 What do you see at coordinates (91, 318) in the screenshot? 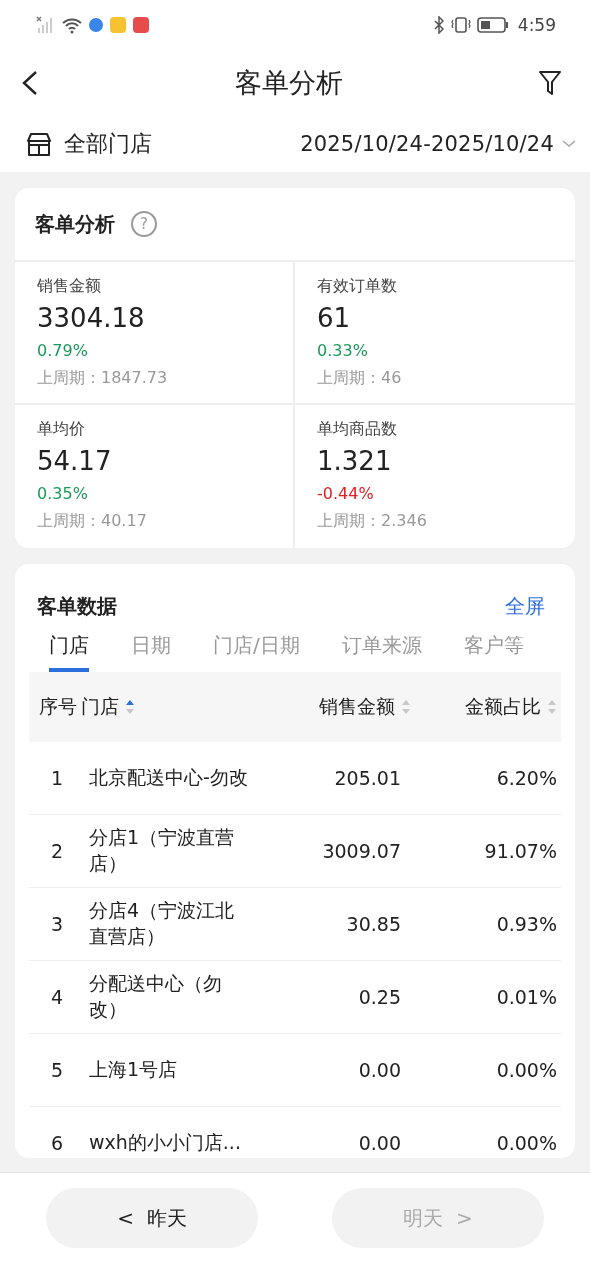
I see `metric-value: 3304.18` at bounding box center [91, 318].